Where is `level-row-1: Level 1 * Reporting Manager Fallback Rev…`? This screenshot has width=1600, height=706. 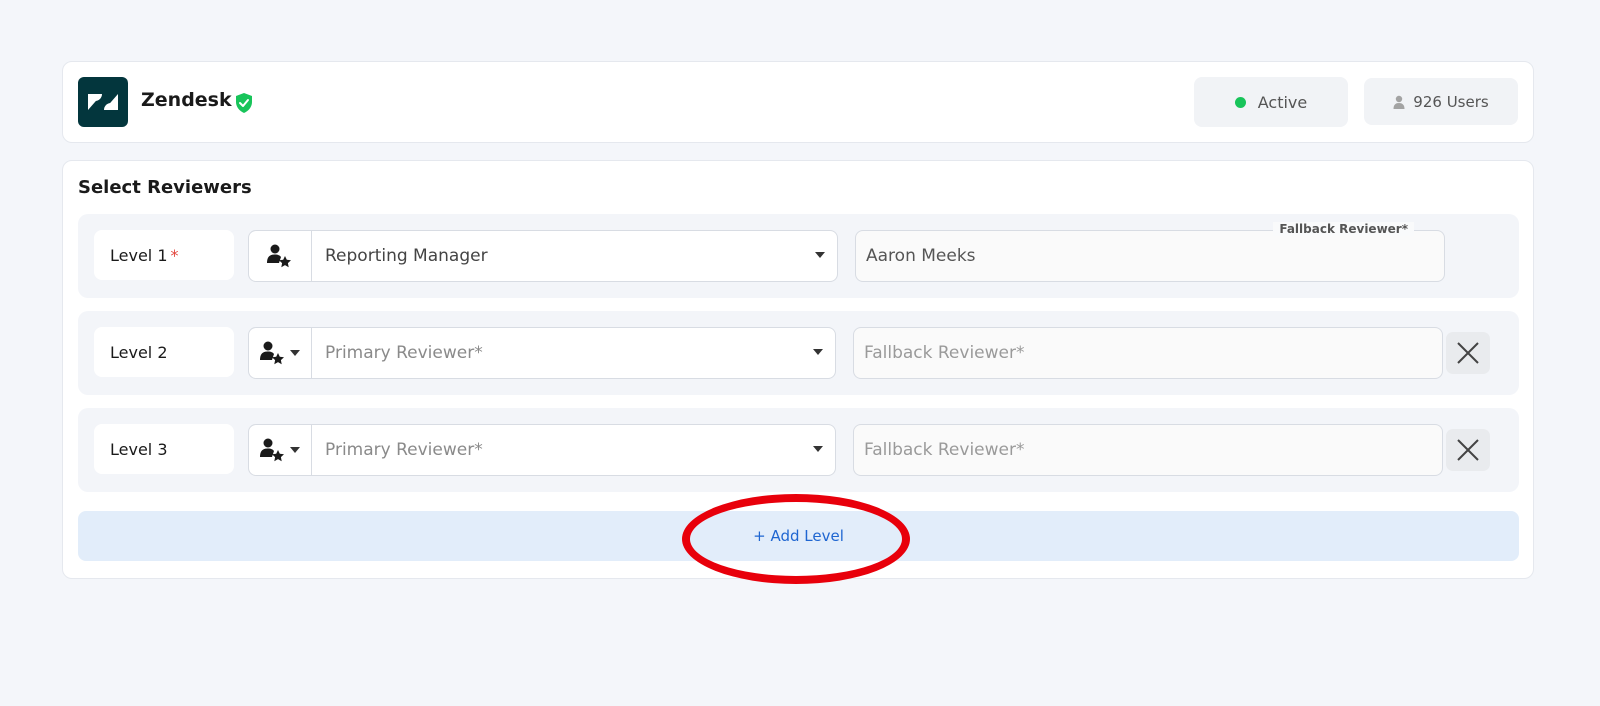
level-row-1: Level 1 * Reporting Manager Fallback Rev… is located at coordinates (798, 256).